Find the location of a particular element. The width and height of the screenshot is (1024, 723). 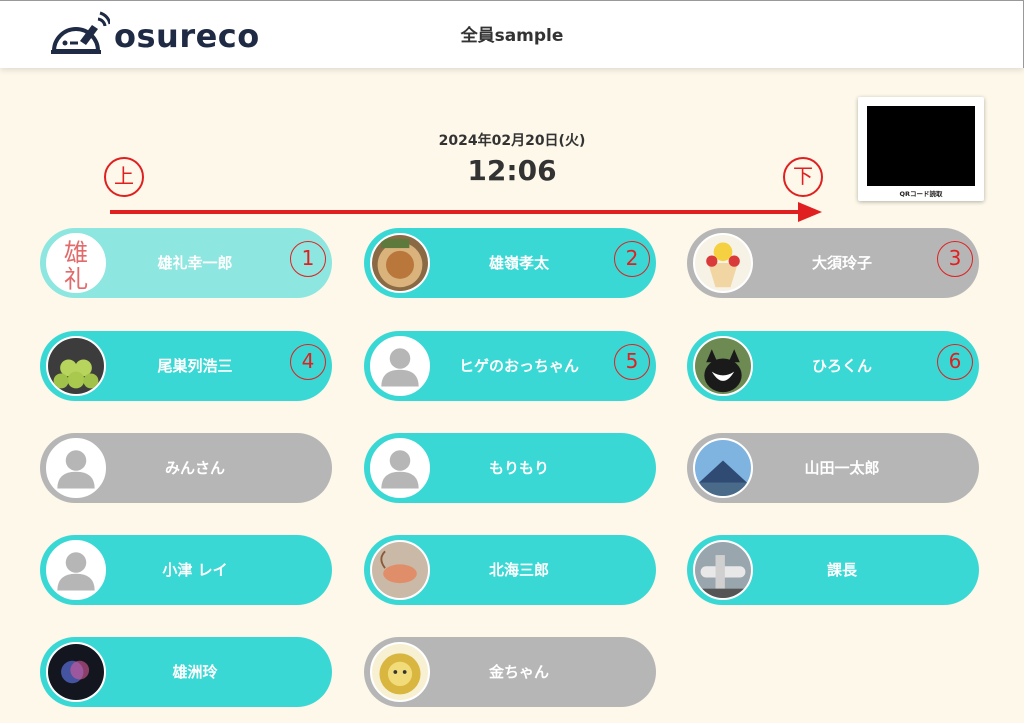

current-time: 12:06 is located at coordinates (512, 170).